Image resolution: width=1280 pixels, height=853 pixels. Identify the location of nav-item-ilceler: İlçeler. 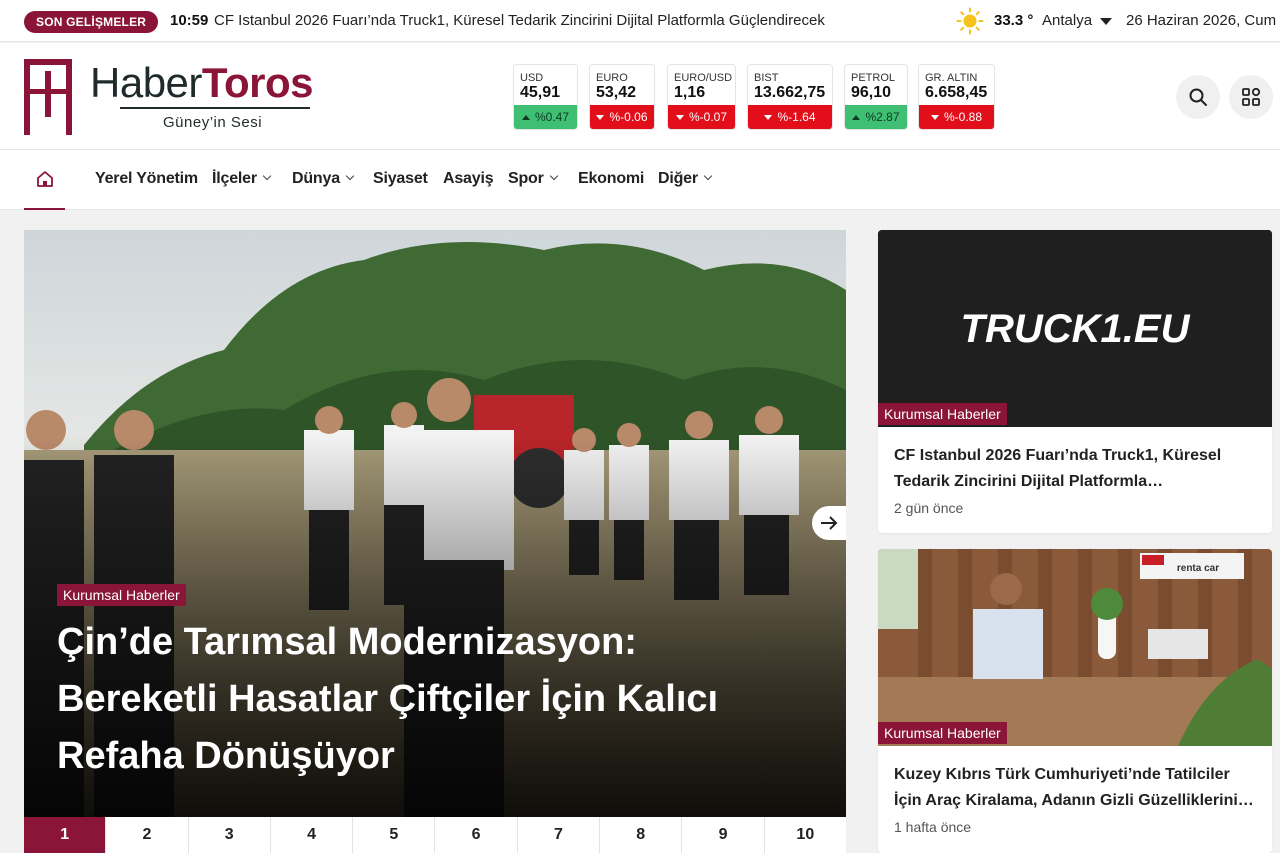
(242, 179).